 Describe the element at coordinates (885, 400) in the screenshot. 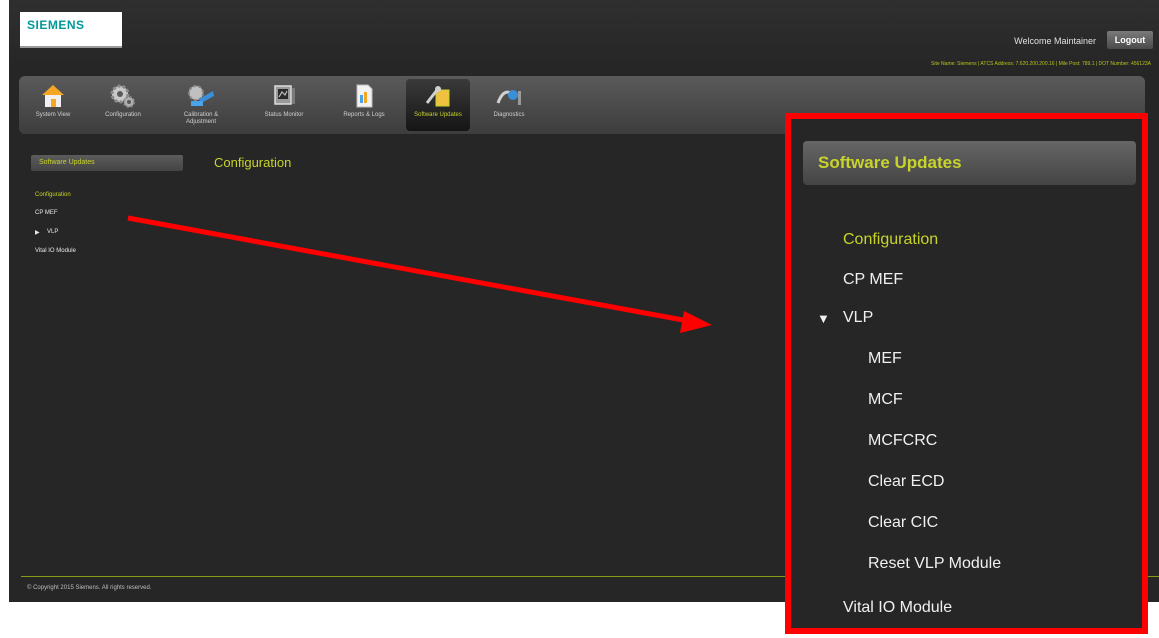

I see `zoom-subitem-mcf: MCF` at that location.